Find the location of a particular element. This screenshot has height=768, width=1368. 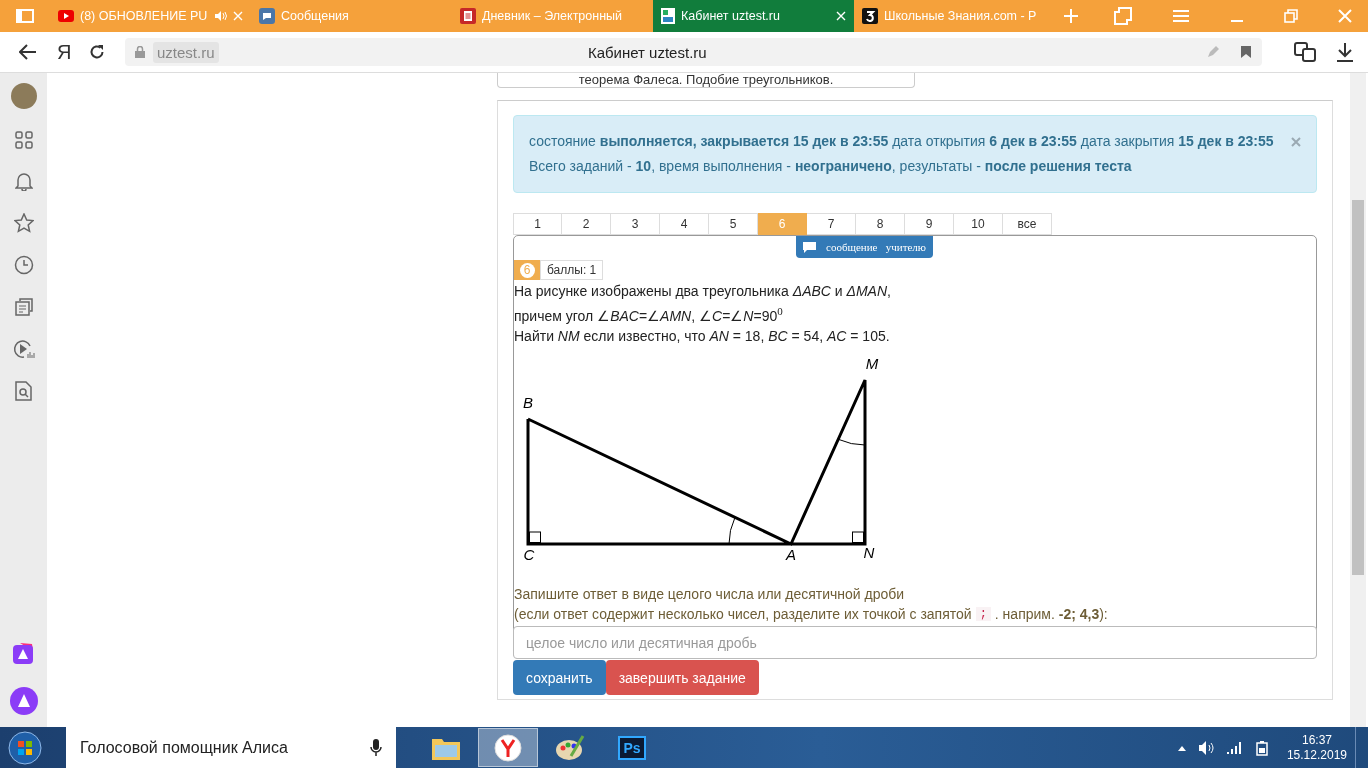

tab-title: Школьные Знания.com - Р is located at coordinates (961, 16).